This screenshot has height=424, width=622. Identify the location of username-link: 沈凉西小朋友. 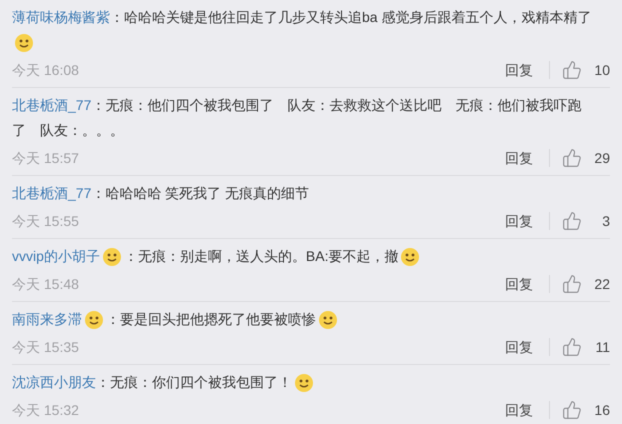
(54, 382).